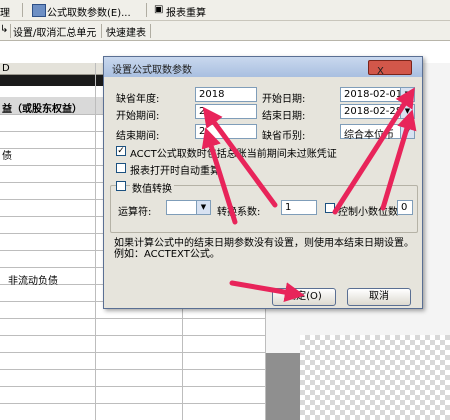 The width and height of the screenshot is (450, 420). I want to click on coefficient-input: 1, so click(299, 207).